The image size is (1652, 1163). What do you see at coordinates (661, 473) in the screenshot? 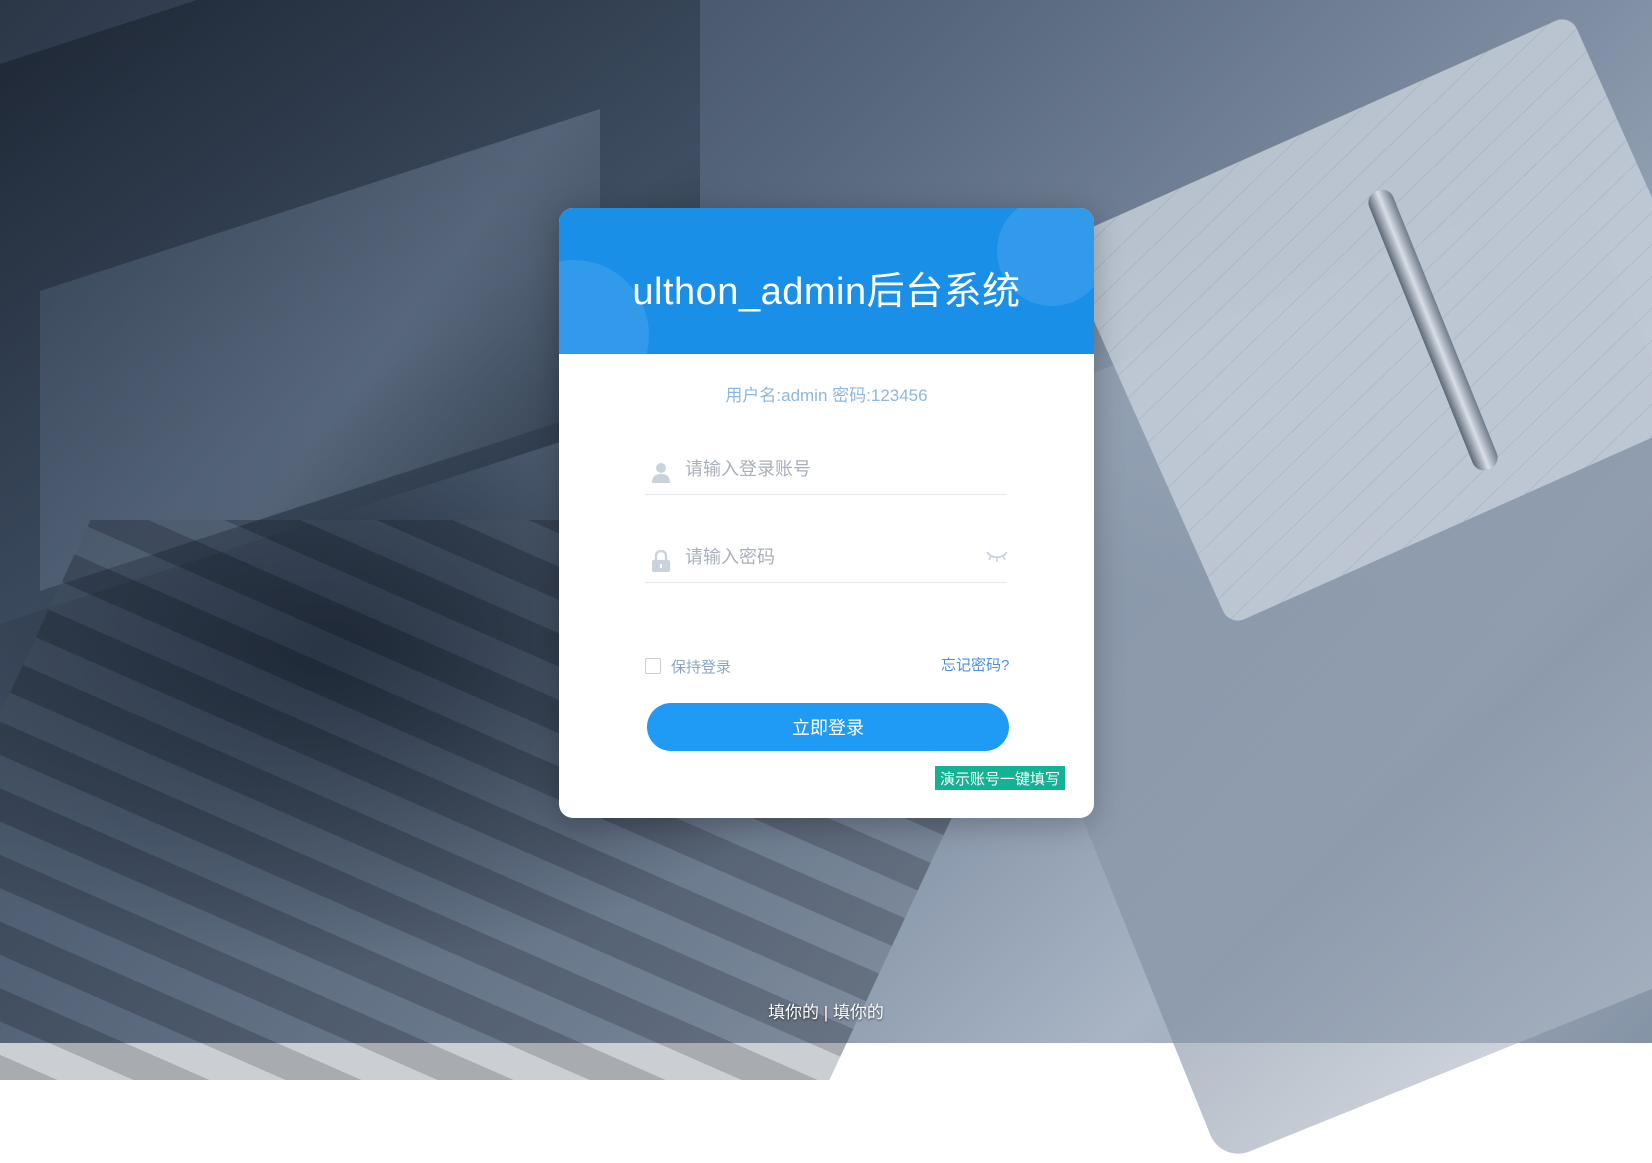
I see `user-icon` at bounding box center [661, 473].